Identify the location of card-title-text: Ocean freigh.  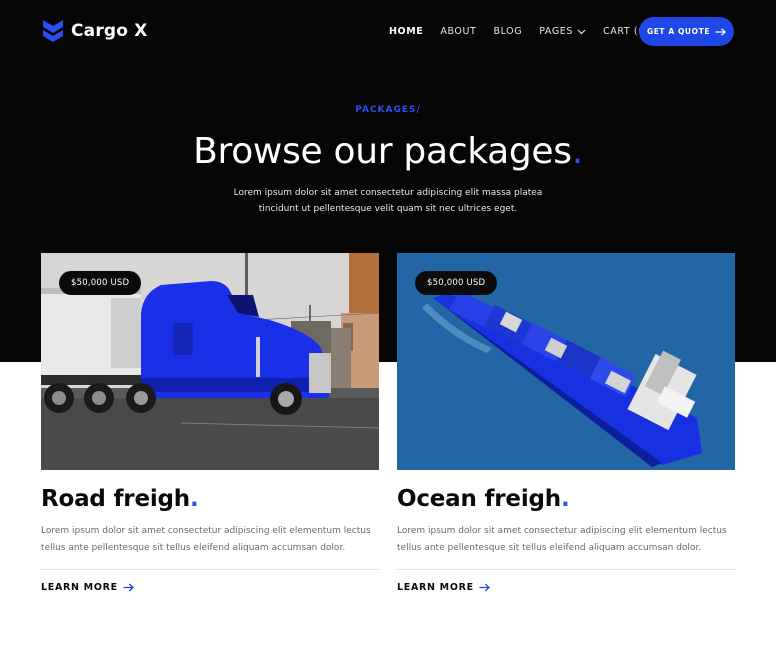
(479, 499).